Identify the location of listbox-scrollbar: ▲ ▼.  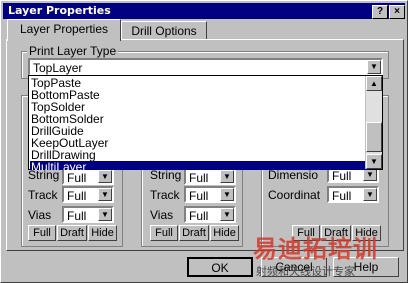
(373, 122).